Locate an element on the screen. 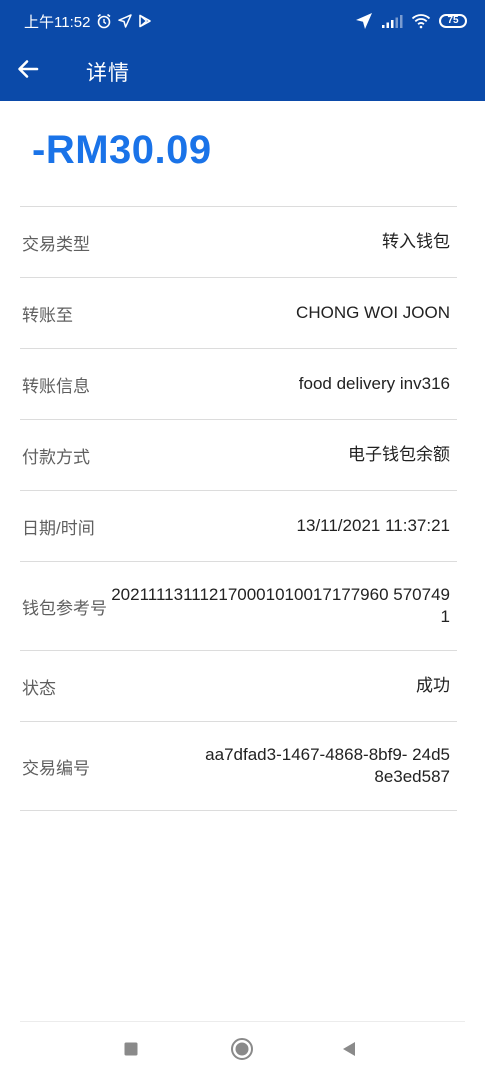 This screenshot has width=485, height=1080. detail-label: 钱包参考号 is located at coordinates (64, 608).